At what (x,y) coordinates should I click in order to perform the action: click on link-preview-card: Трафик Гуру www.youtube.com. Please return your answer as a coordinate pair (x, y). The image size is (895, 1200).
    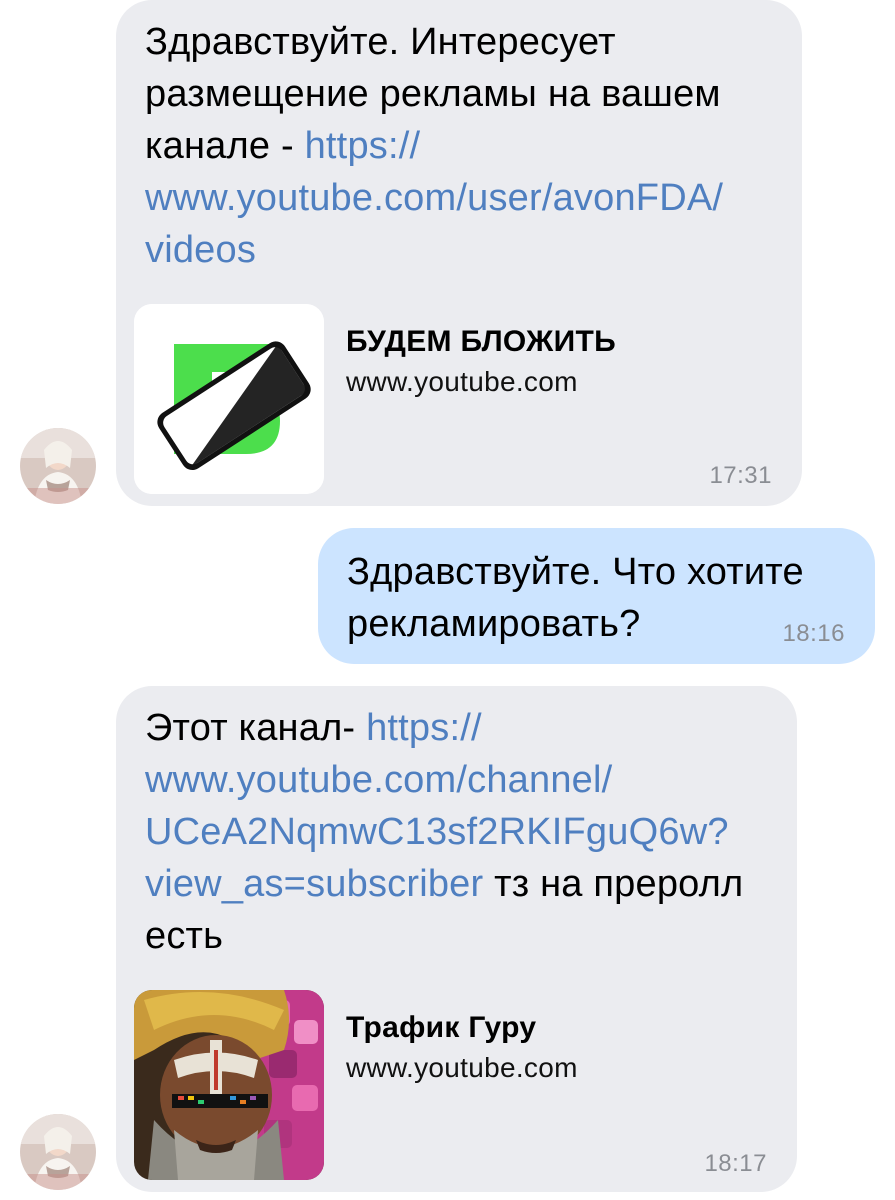
    Looking at the image, I should click on (356, 1085).